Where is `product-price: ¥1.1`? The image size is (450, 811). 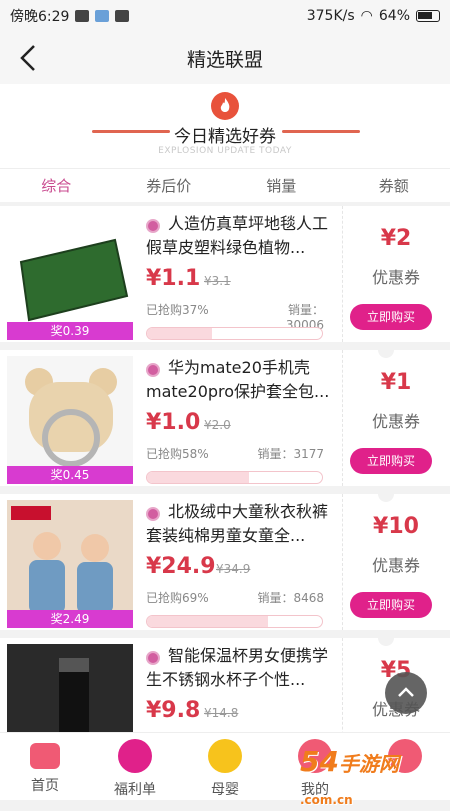 product-price: ¥1.1 is located at coordinates (173, 278).